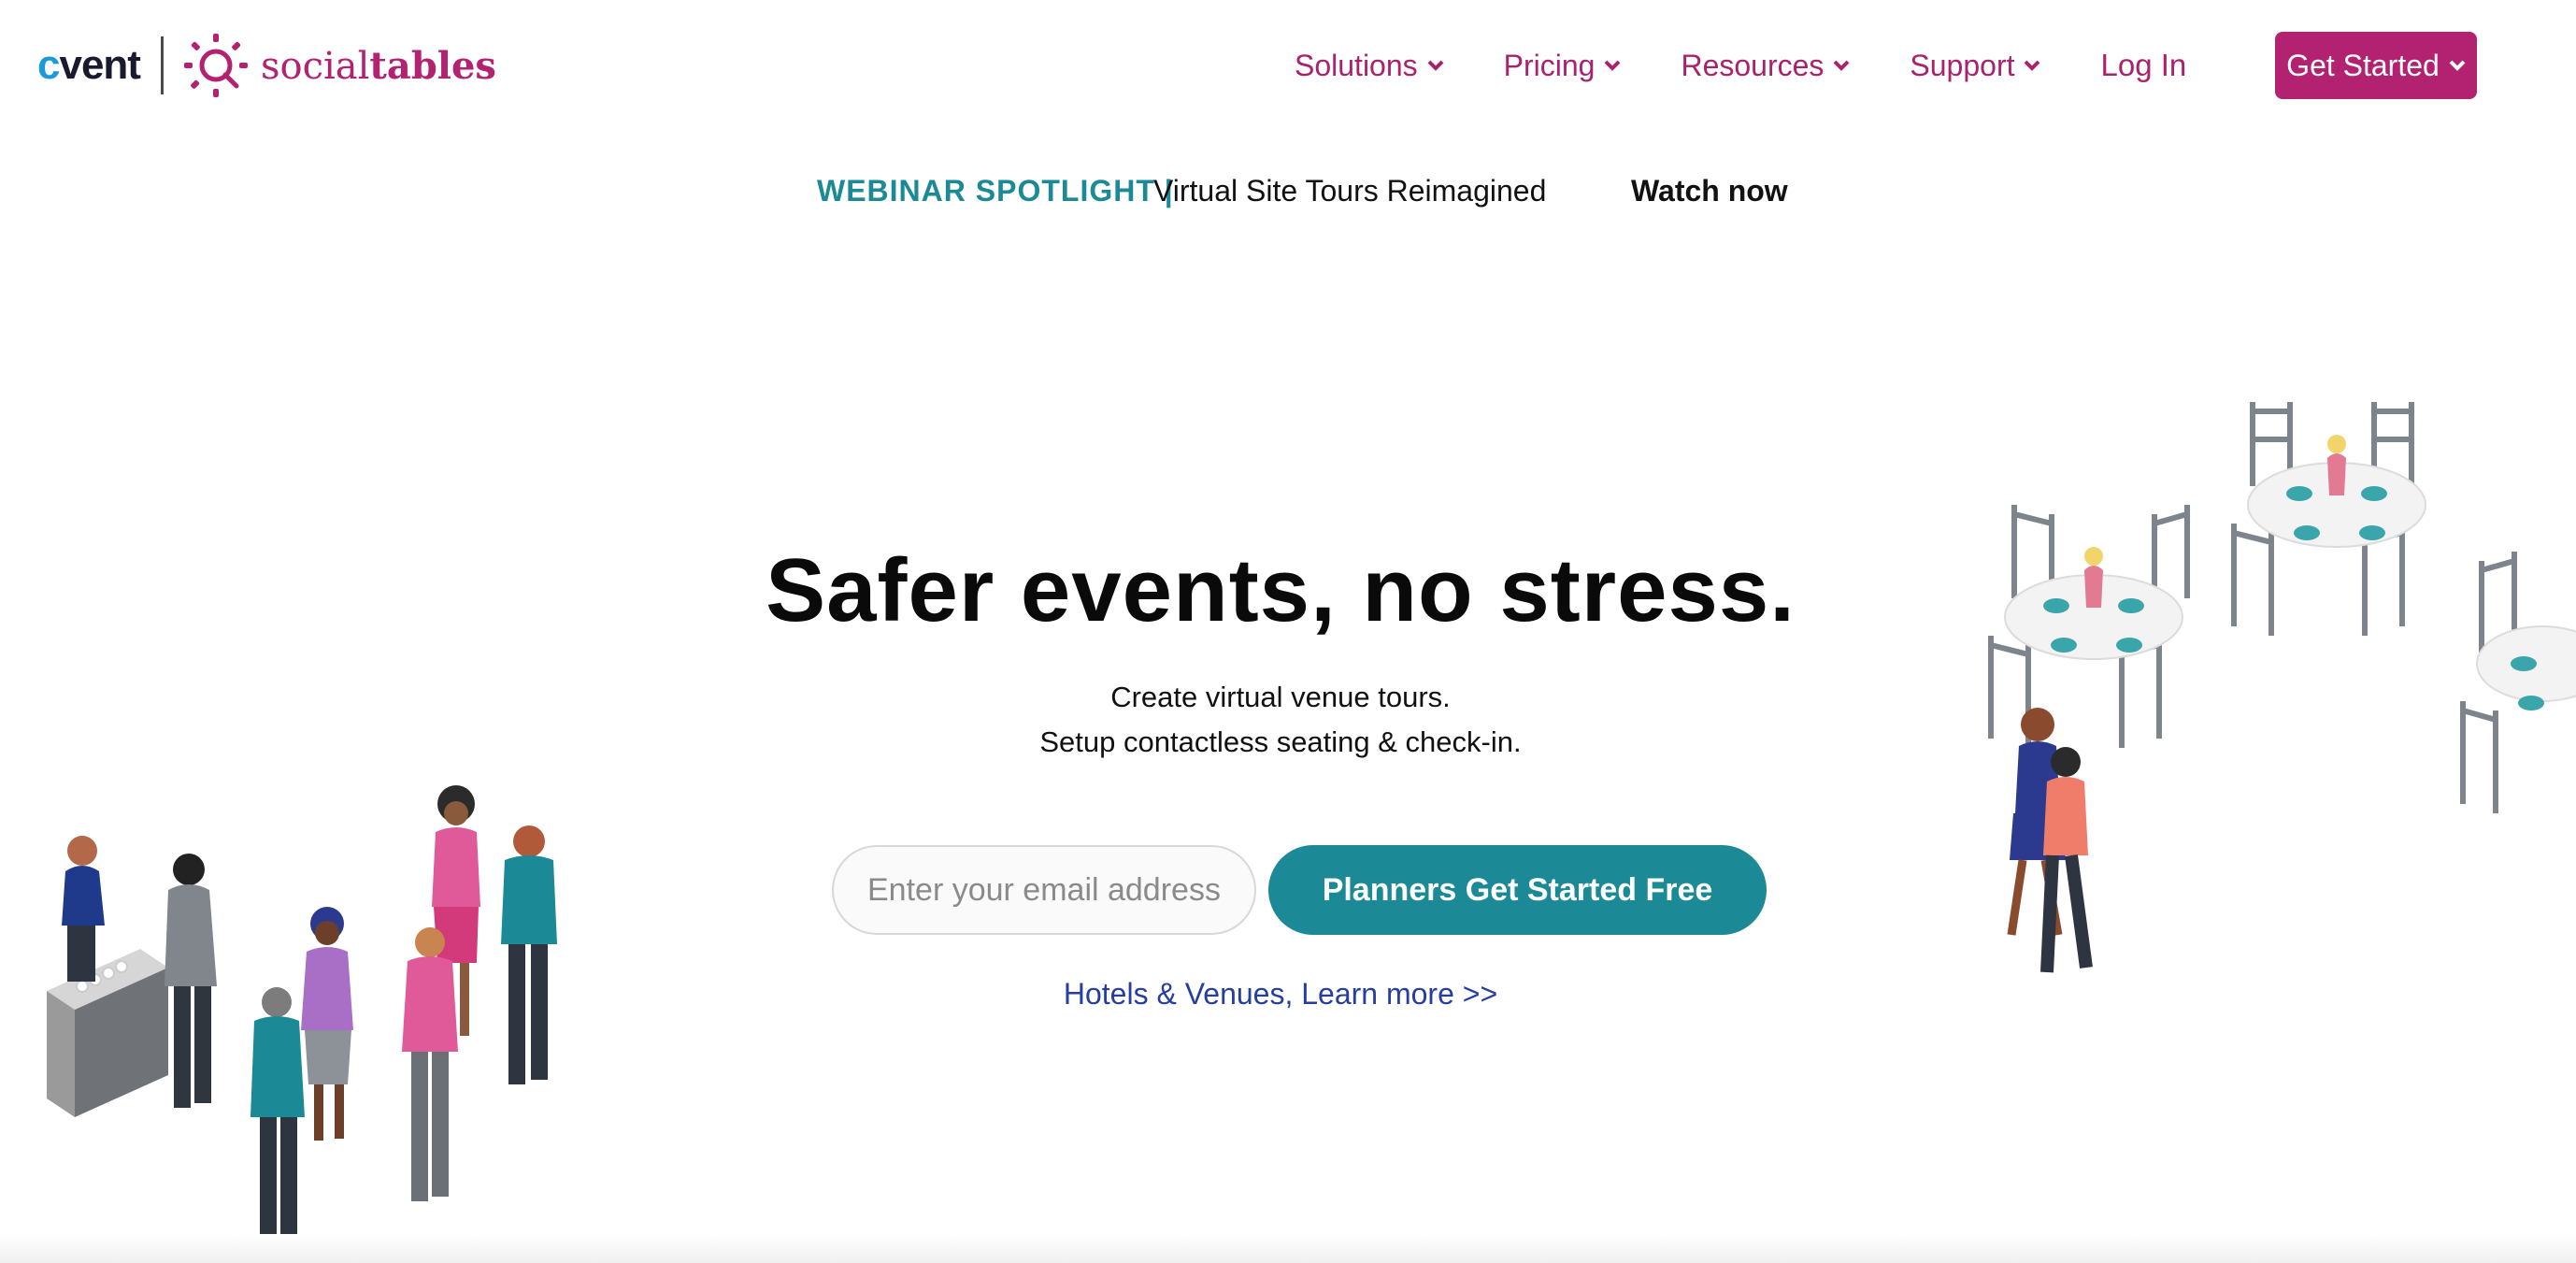 The width and height of the screenshot is (2576, 1263). I want to click on nav-item-label: Solutions, so click(1356, 65).